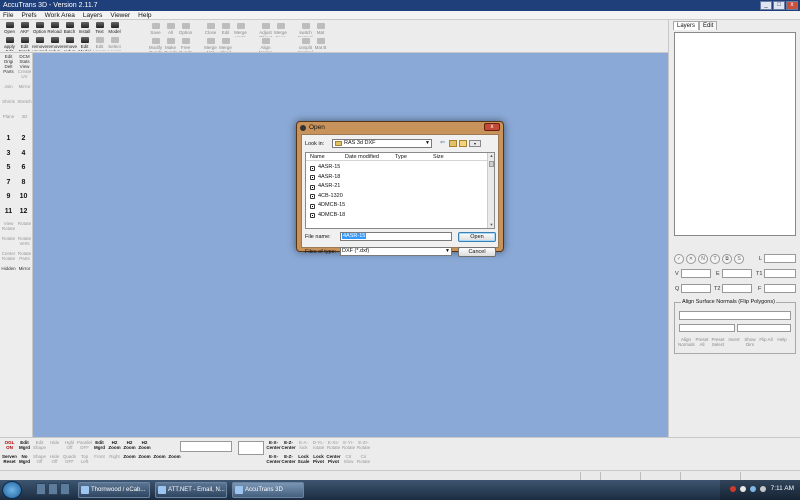  I want to click on view-e-z-center-button: E-Z- Center, so click(288, 447).